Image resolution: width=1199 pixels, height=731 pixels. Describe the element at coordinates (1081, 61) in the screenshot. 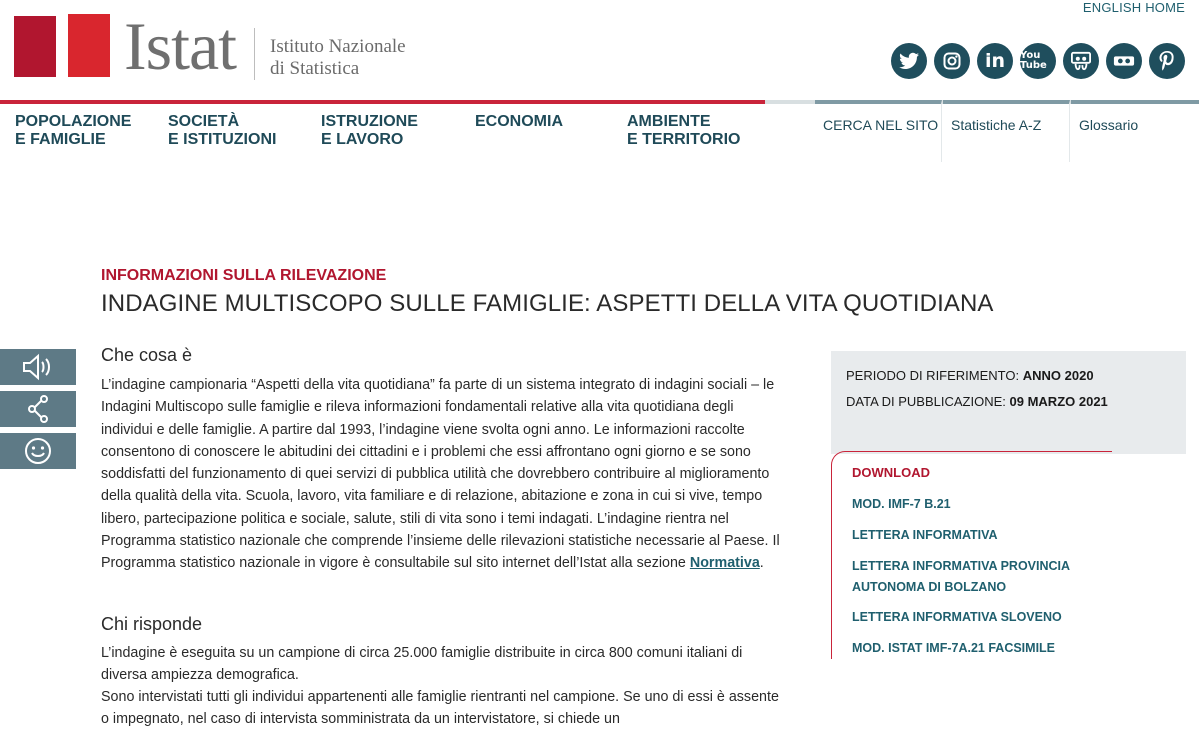

I see `slideshare-icon` at that location.